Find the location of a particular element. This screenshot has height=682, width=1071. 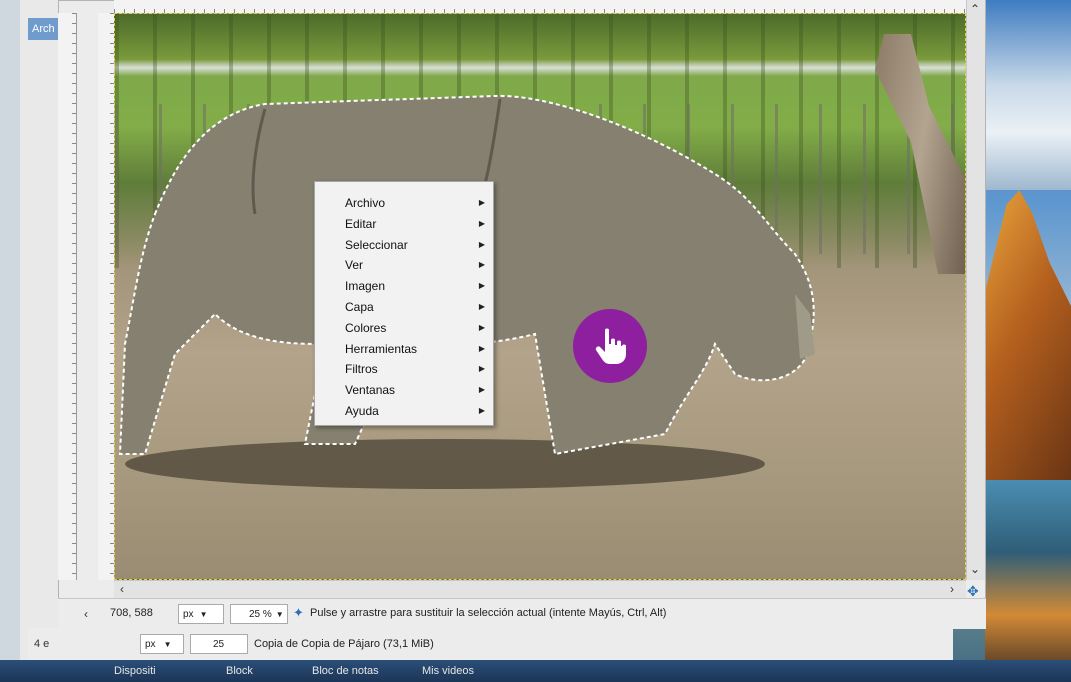

menu-item-seleccionar: Seleccionar ▶ is located at coordinates (404, 245).